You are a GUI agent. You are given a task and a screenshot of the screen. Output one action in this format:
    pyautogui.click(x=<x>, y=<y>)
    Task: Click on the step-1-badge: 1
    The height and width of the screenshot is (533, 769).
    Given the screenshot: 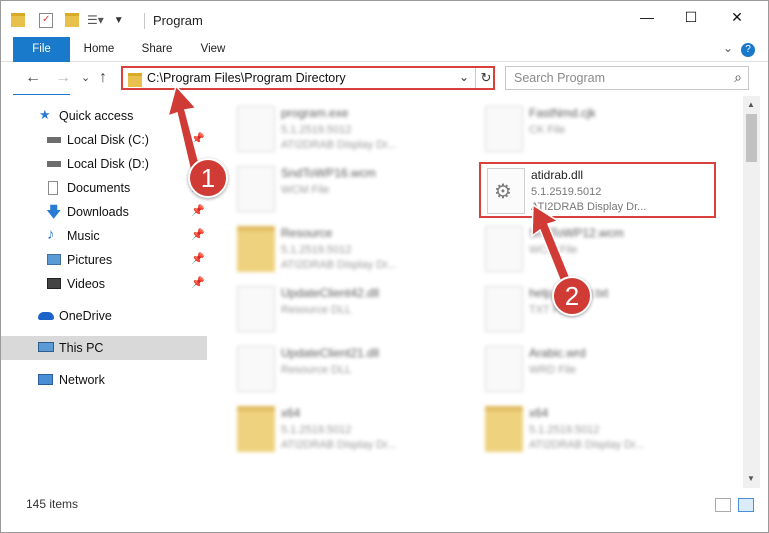 What is the action you would take?
    pyautogui.click(x=208, y=178)
    